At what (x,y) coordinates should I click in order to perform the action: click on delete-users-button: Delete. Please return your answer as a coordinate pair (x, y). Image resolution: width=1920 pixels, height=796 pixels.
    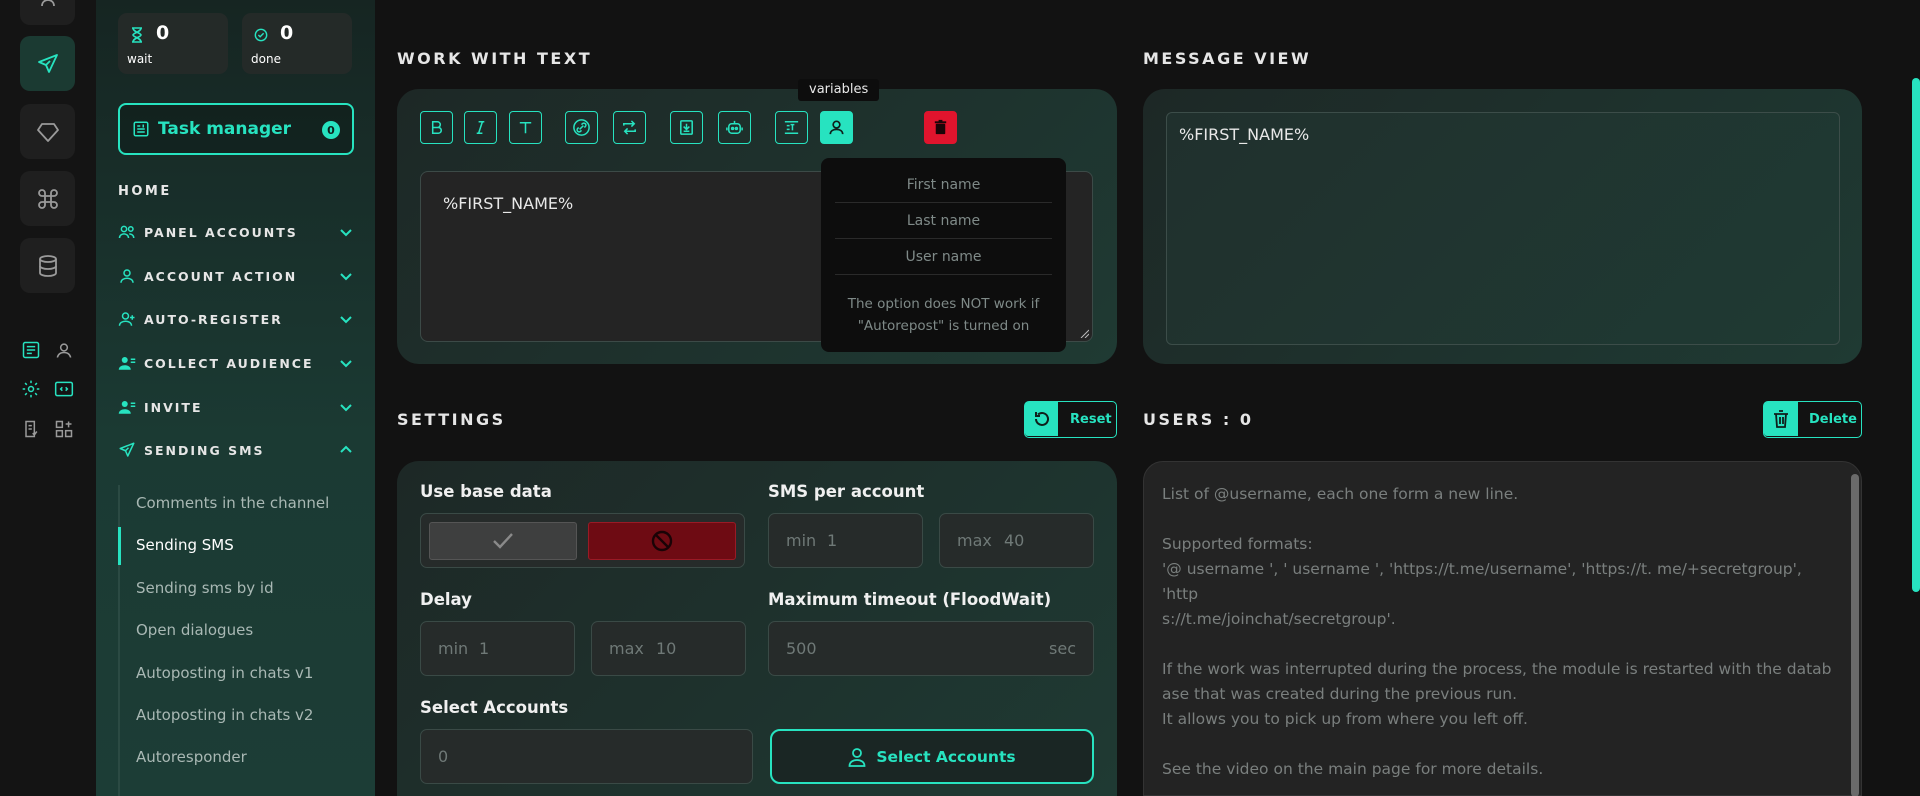
    Looking at the image, I should click on (1812, 419).